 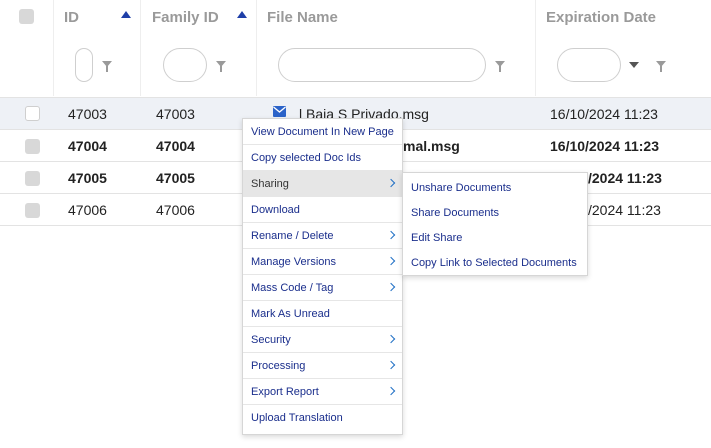 I want to click on menu-item-label: Copy Link to Selected Documents, so click(x=494, y=263).